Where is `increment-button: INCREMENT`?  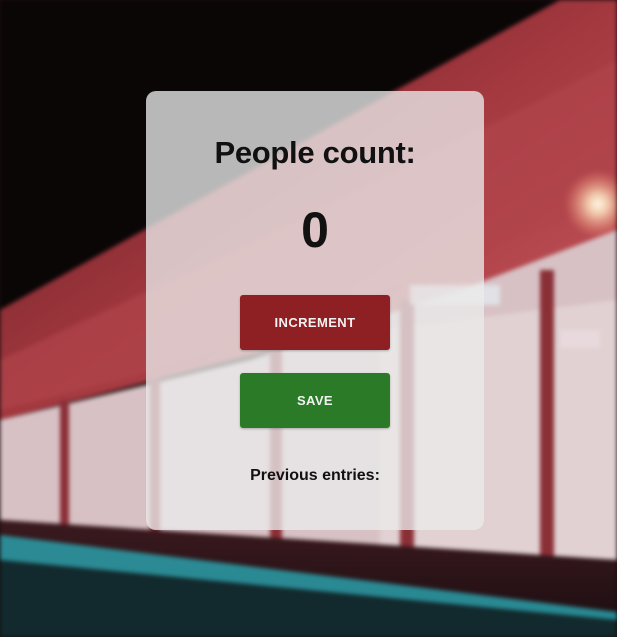
increment-button: INCREMENT is located at coordinates (315, 322).